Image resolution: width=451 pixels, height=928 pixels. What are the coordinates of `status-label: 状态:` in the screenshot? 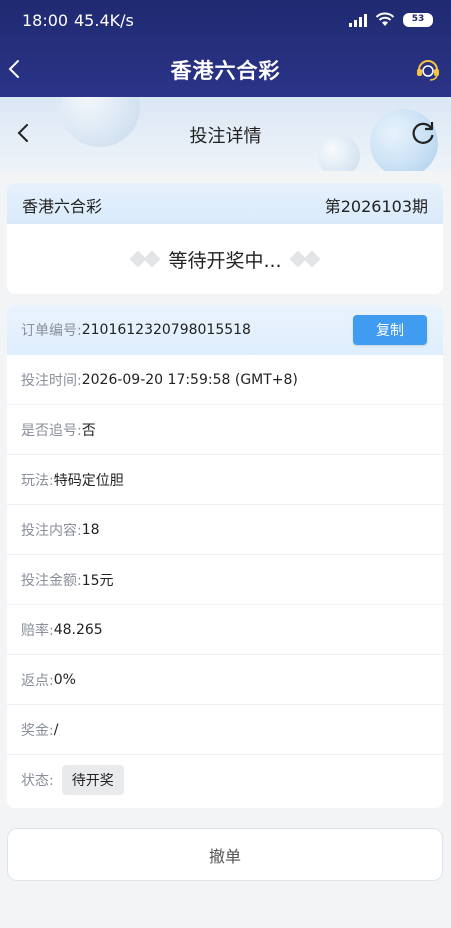 It's located at (37, 781).